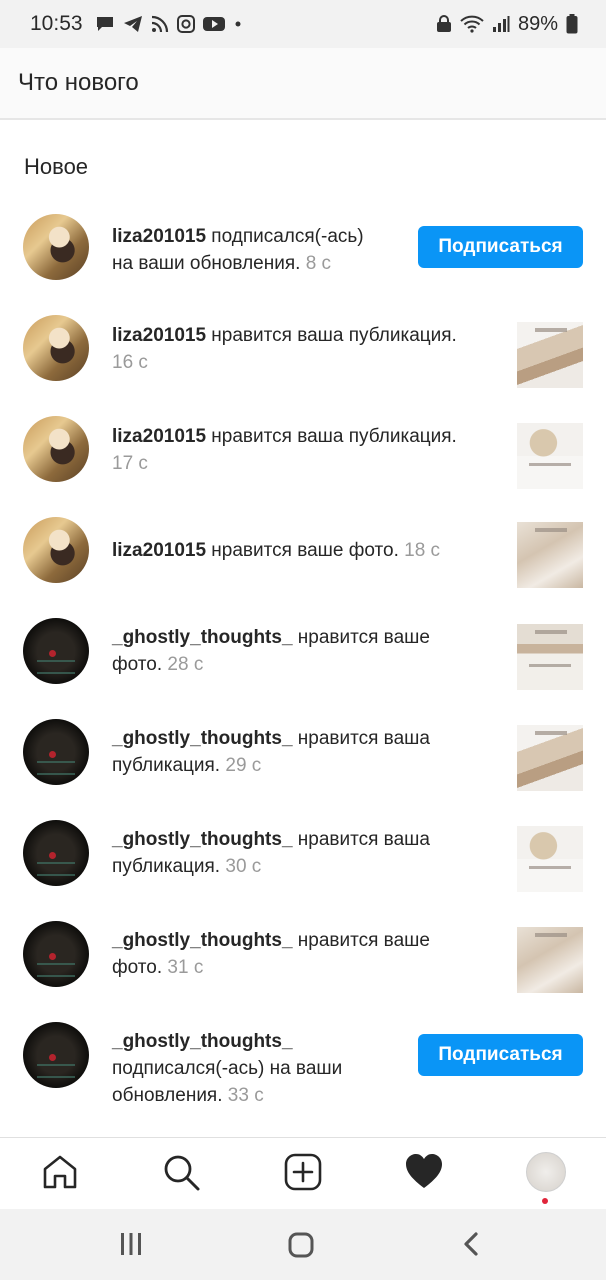 Image resolution: width=606 pixels, height=1280 pixels. What do you see at coordinates (56, 166) in the screenshot?
I see `section-title-new: Новое` at bounding box center [56, 166].